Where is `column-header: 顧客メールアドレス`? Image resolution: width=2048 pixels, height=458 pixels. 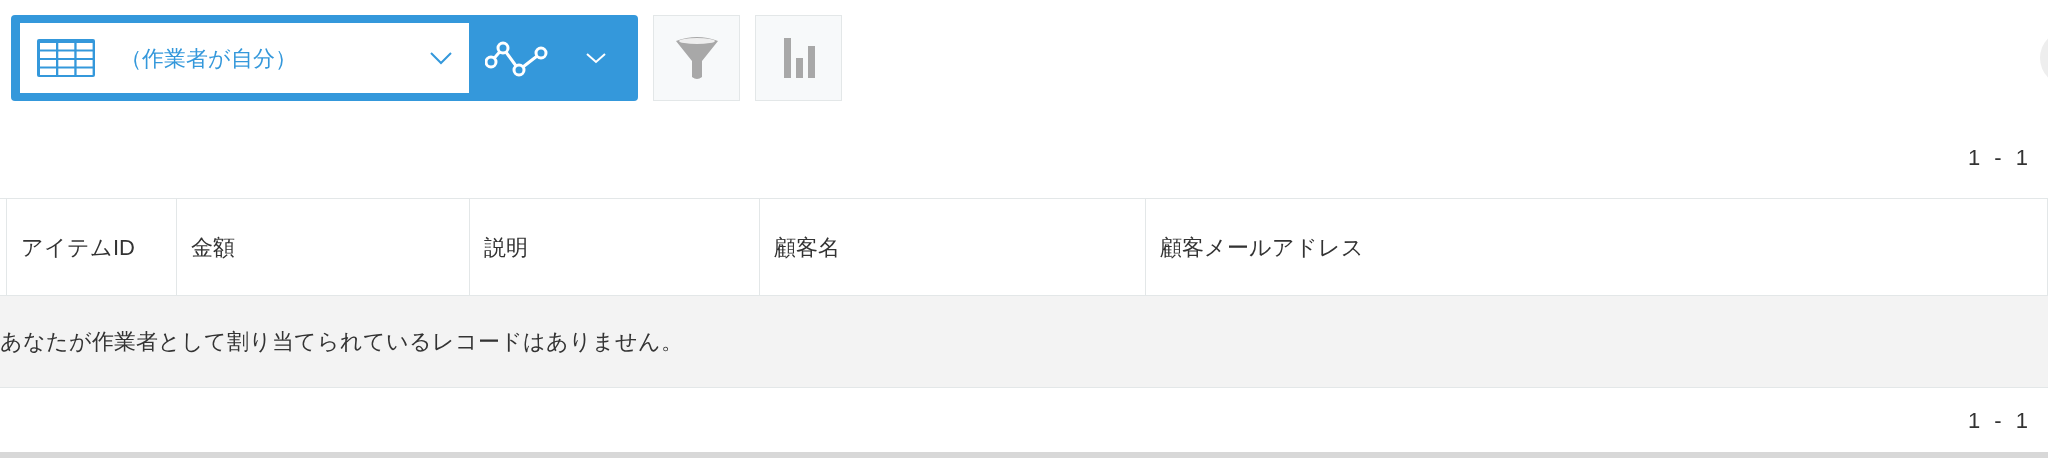
column-header: 顧客メールアドレス is located at coordinates (1262, 247).